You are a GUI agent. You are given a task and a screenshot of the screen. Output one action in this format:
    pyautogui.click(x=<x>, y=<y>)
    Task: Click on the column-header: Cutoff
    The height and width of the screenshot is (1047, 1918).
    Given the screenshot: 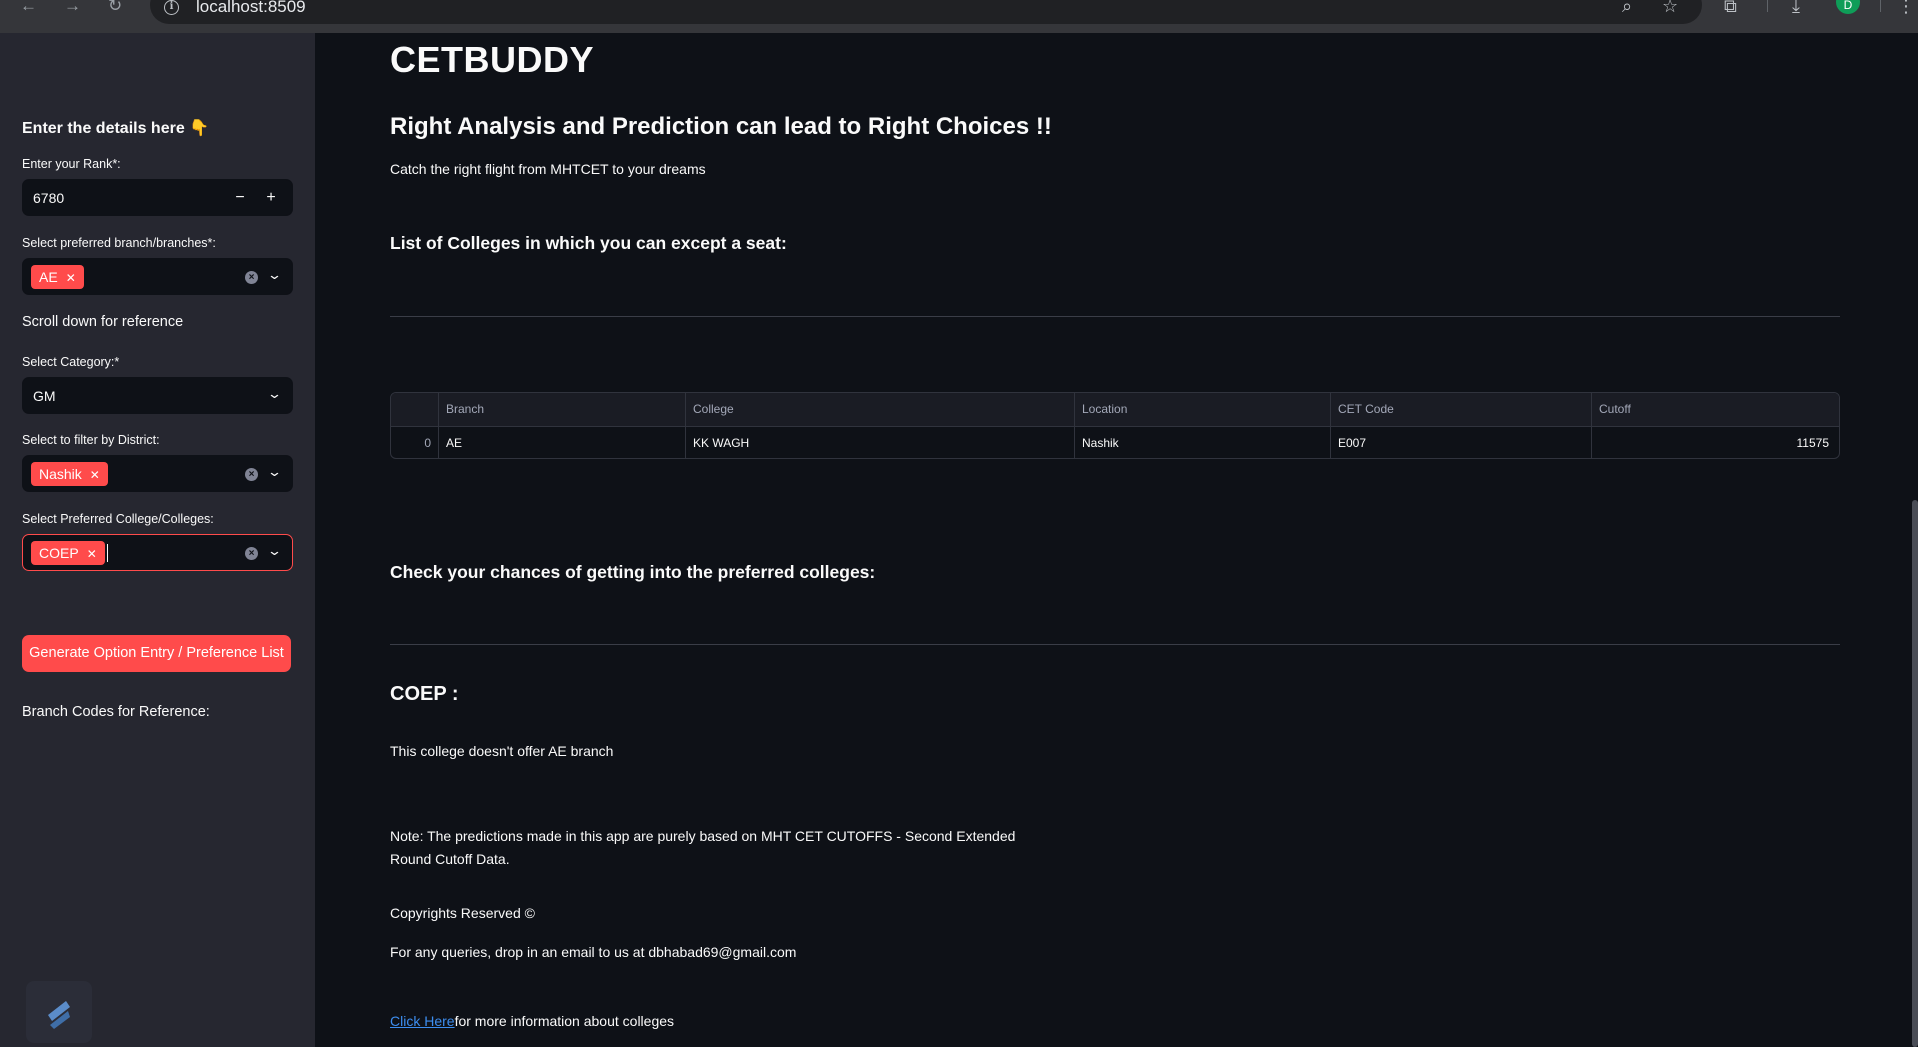 What is the action you would take?
    pyautogui.click(x=1715, y=409)
    